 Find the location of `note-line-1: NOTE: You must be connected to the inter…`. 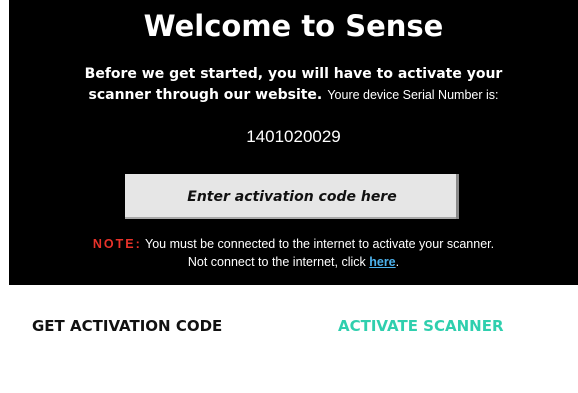

note-line-1: NOTE: You must be connected to the inter… is located at coordinates (293, 244).